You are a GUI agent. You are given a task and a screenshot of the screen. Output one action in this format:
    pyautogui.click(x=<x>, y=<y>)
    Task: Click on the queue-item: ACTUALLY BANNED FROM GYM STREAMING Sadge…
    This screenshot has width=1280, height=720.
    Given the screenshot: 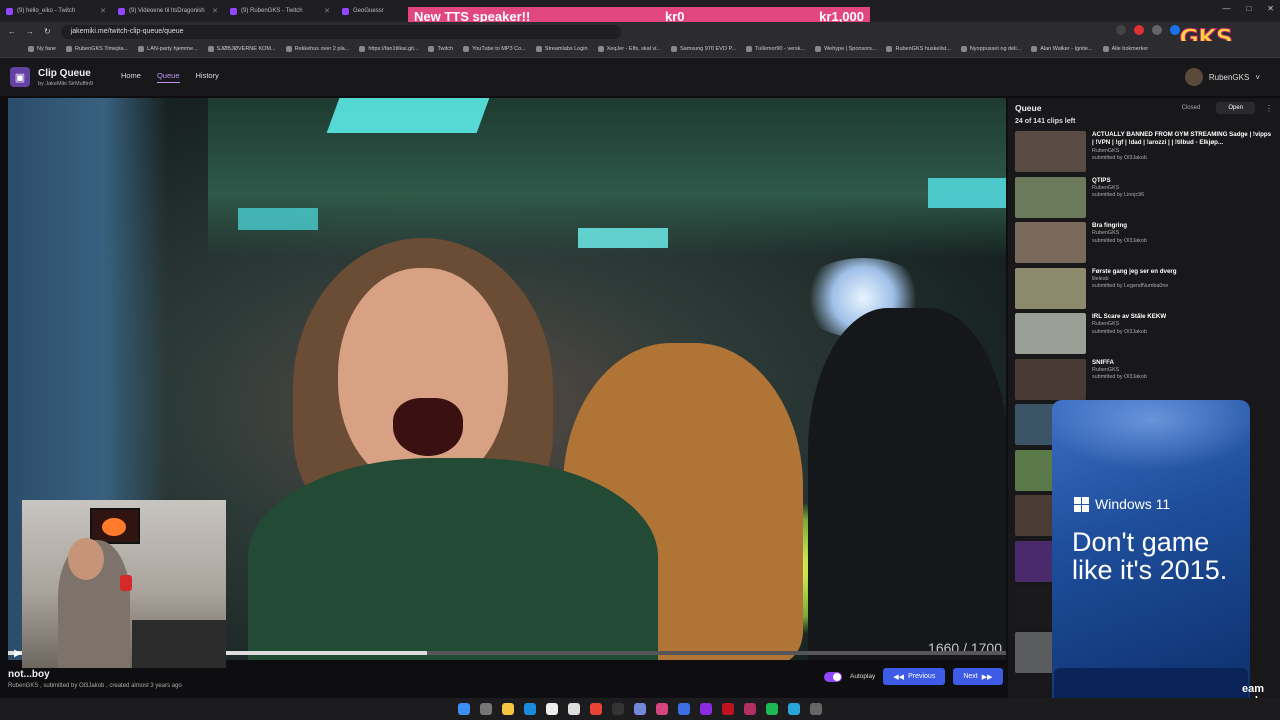 What is the action you would take?
    pyautogui.click(x=1144, y=154)
    